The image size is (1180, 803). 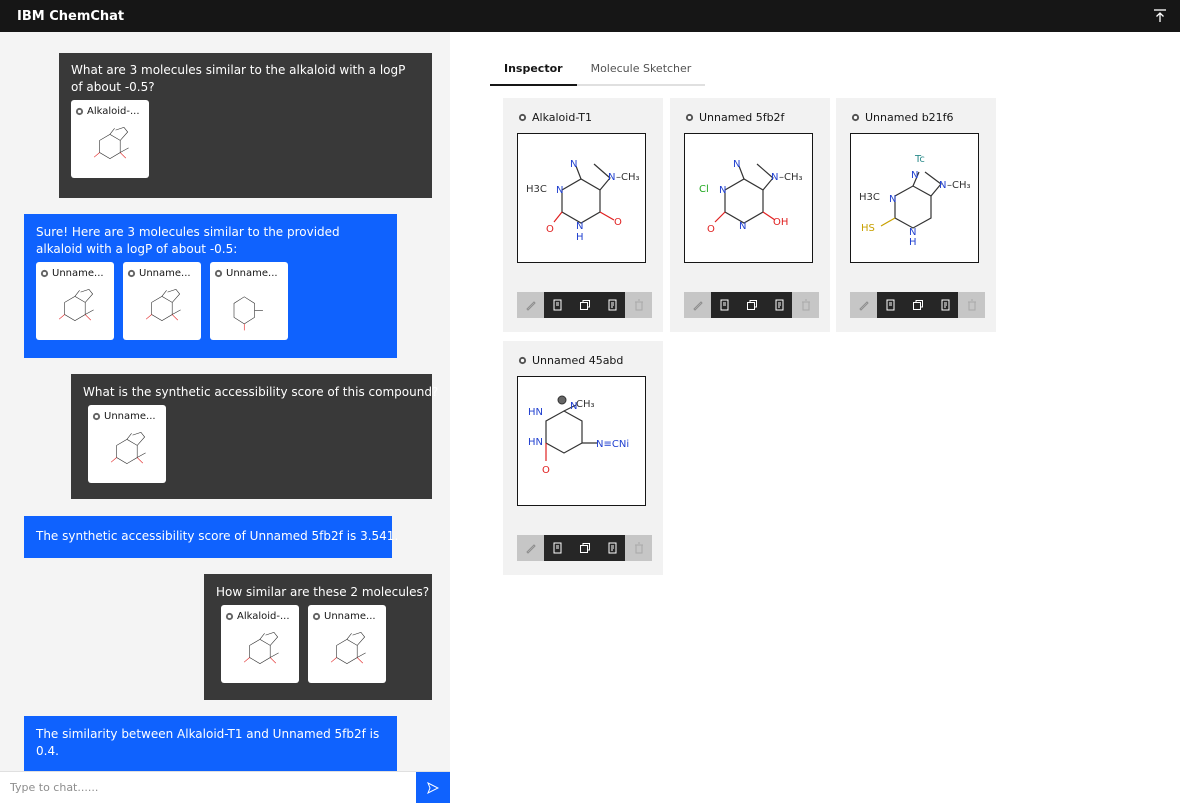 What do you see at coordinates (748, 198) in the screenshot?
I see `molecule-viewer: N N –CH₃ Cl N O N OH` at bounding box center [748, 198].